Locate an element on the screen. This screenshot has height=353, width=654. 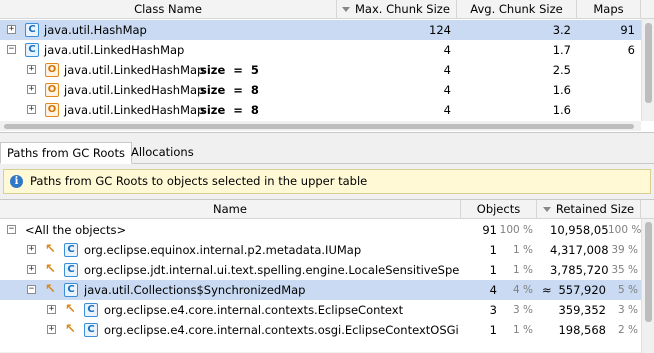
info-icon: i is located at coordinates (16, 181).